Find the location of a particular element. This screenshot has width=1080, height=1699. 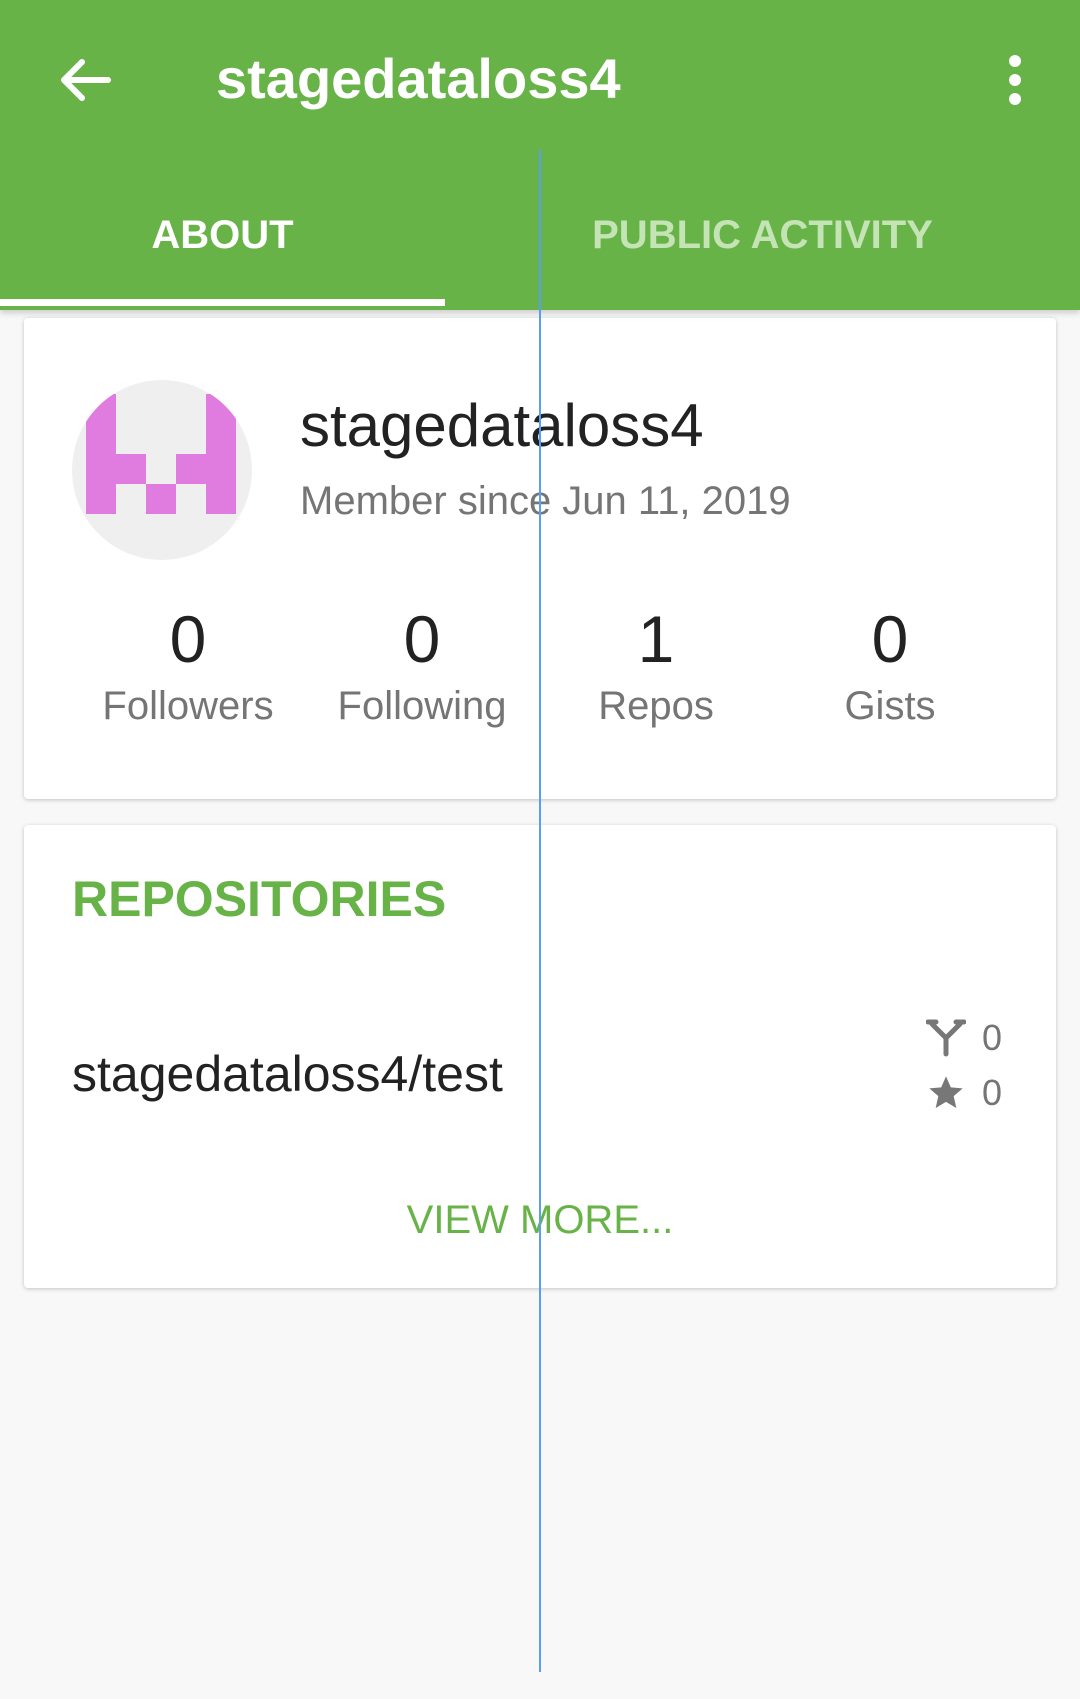

page-title: stagedataloss4 is located at coordinates (418, 78).